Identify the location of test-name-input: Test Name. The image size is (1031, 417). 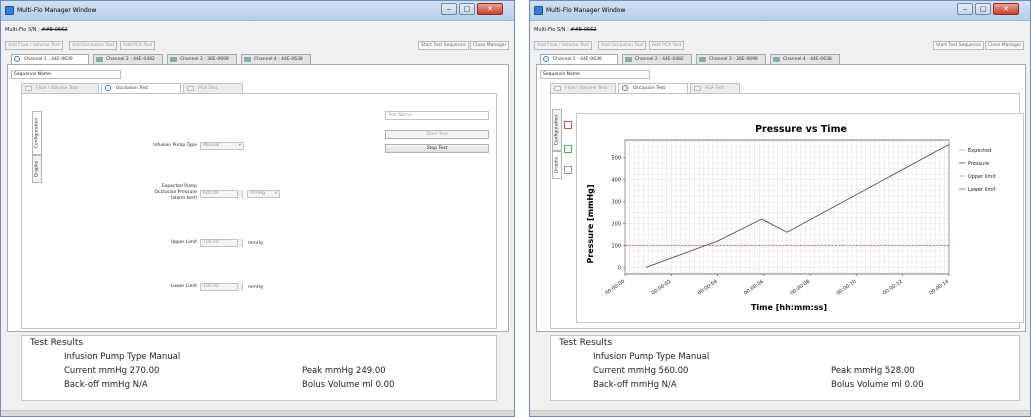
(437, 115).